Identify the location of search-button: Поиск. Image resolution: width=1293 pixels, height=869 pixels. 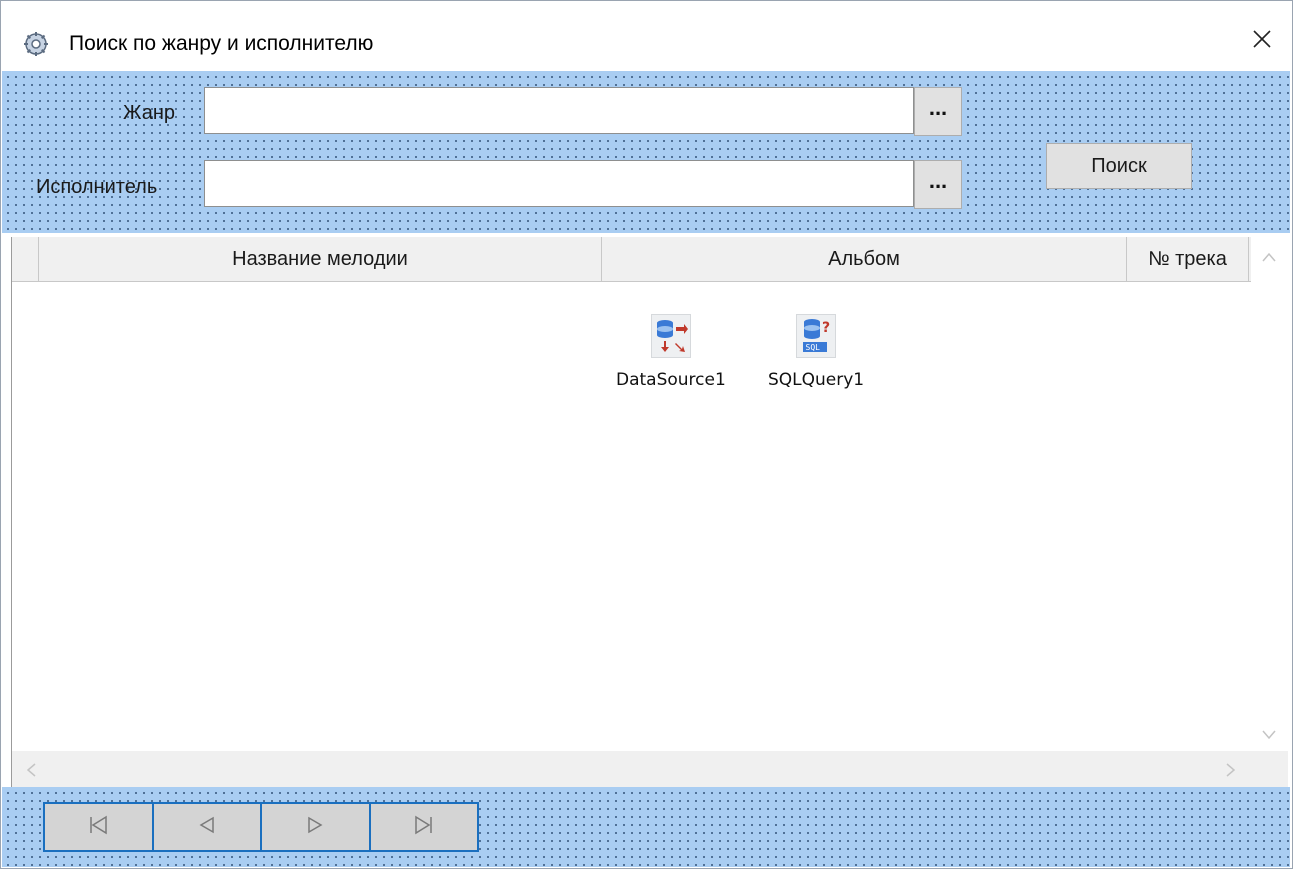
(1119, 166).